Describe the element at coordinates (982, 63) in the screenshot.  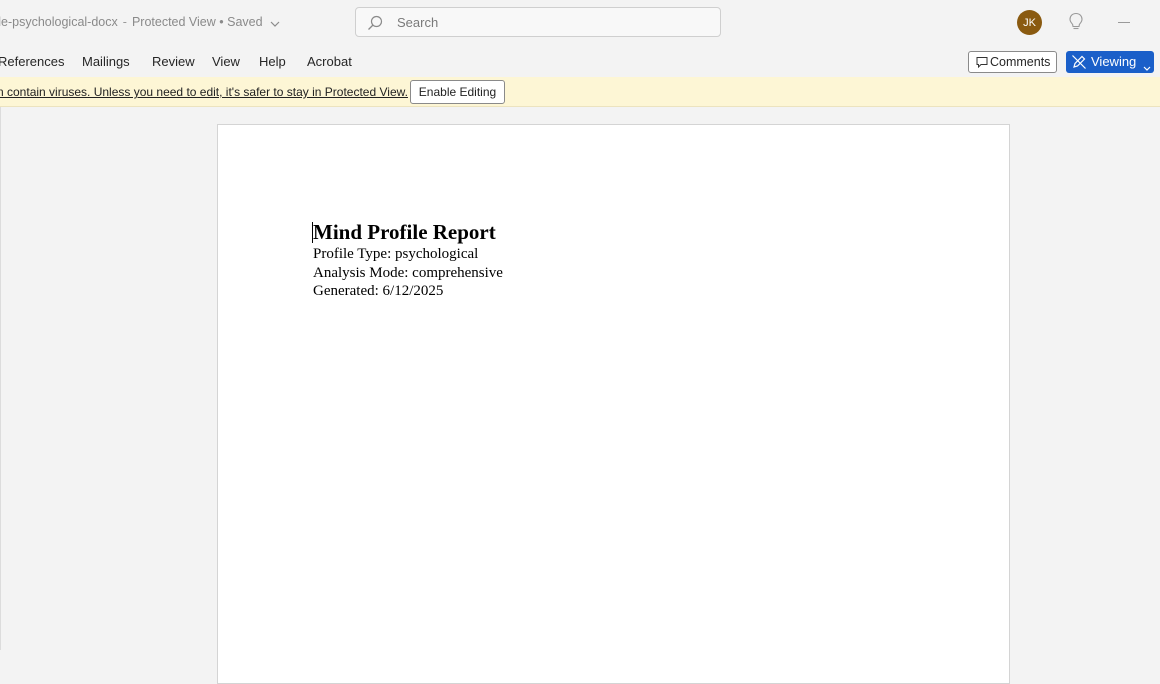
I see `comment-icon` at that location.